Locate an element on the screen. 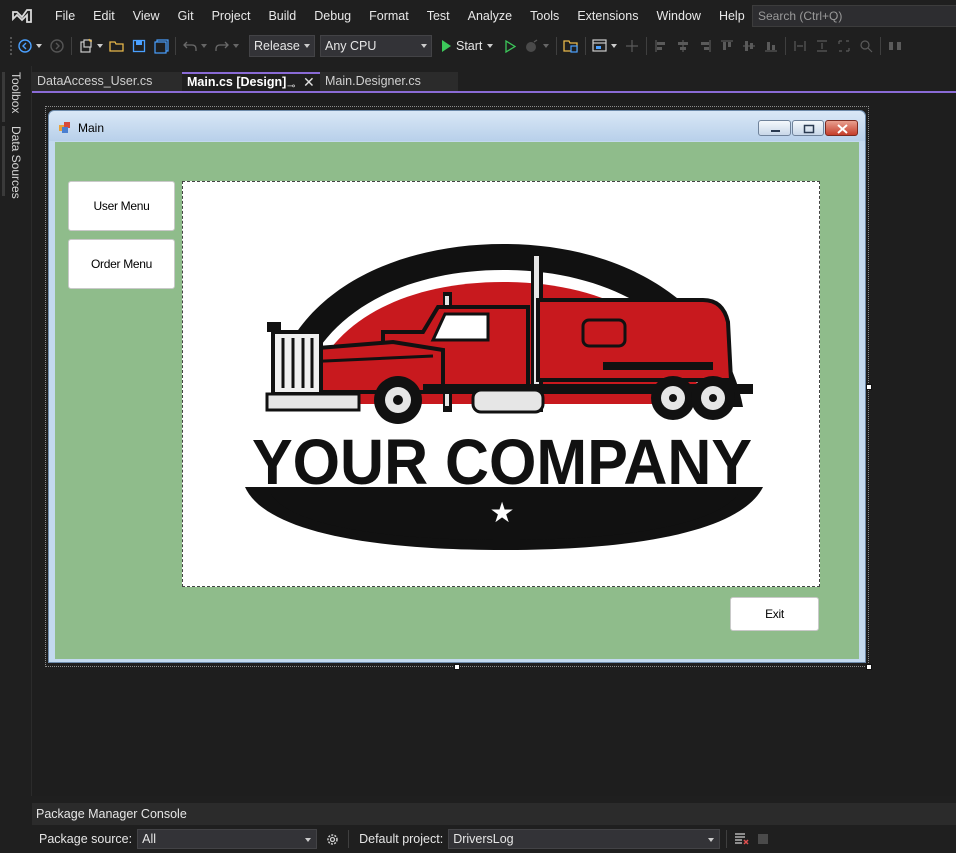 The image size is (956, 853). solution-platform-value: Any CPU is located at coordinates (351, 46).